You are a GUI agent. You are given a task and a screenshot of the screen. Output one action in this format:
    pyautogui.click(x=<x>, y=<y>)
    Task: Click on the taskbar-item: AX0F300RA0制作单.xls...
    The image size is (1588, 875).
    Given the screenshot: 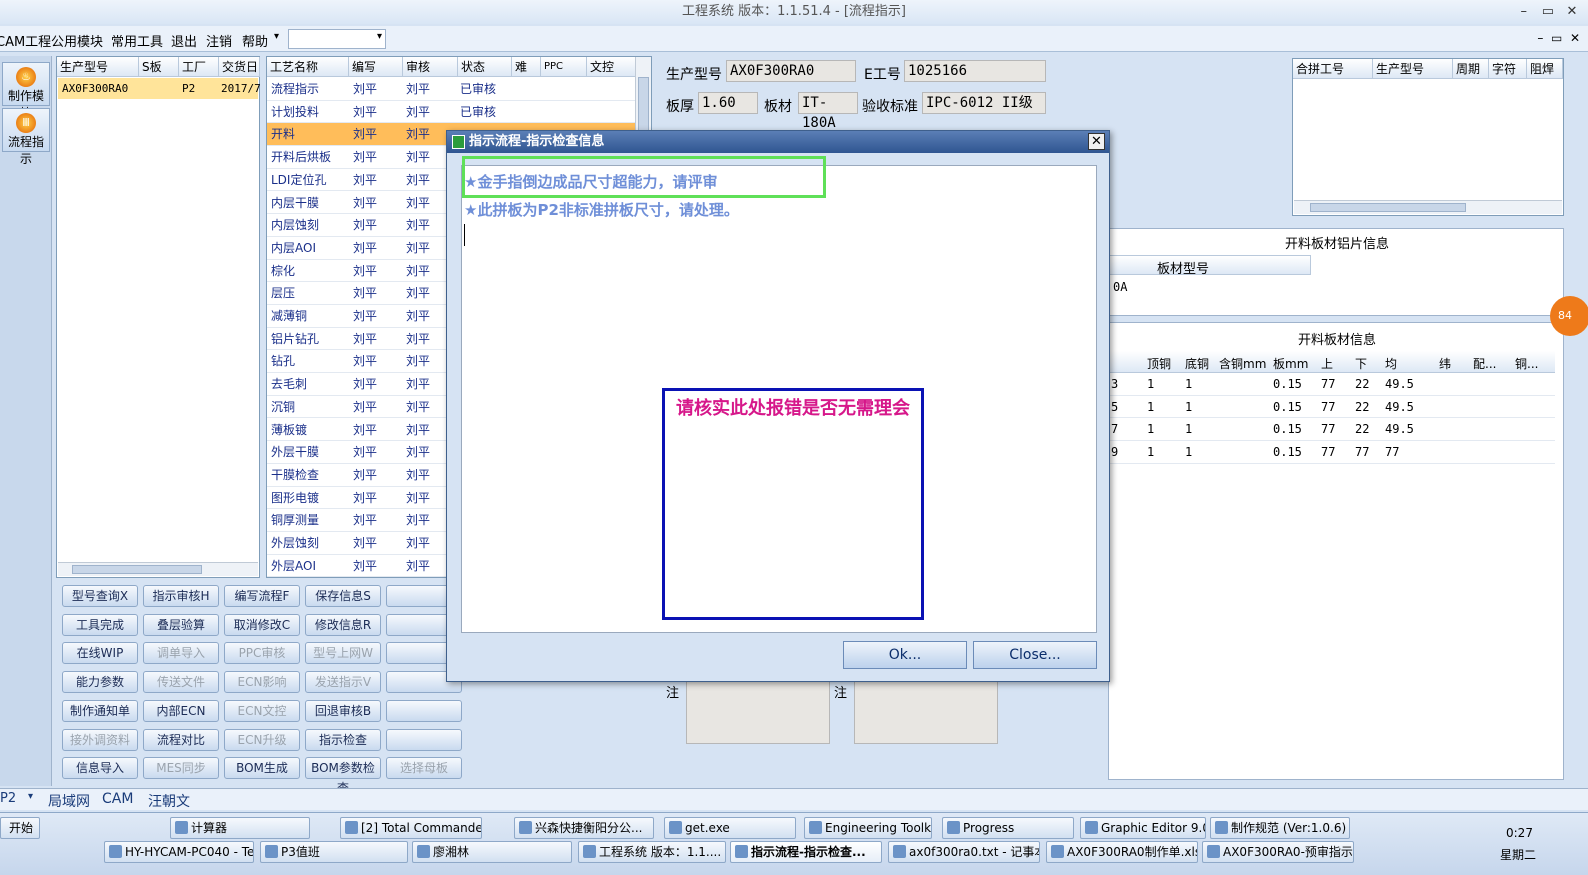 What is the action you would take?
    pyautogui.click(x=1122, y=852)
    